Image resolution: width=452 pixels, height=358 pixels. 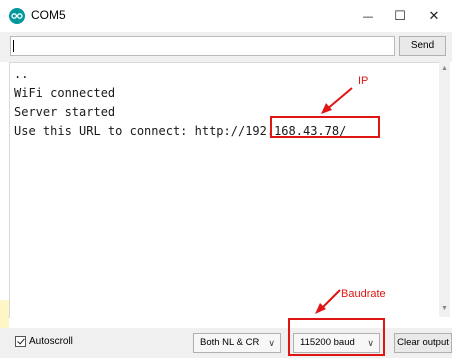 I want to click on minimize-button: —, so click(x=368, y=16).